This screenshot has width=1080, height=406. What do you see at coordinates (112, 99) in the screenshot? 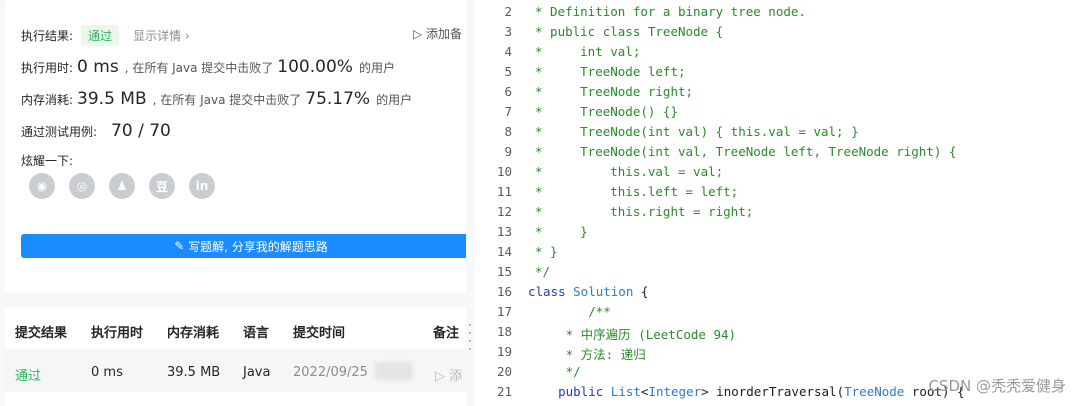
I see `memory-value: 39.5 MB` at bounding box center [112, 99].